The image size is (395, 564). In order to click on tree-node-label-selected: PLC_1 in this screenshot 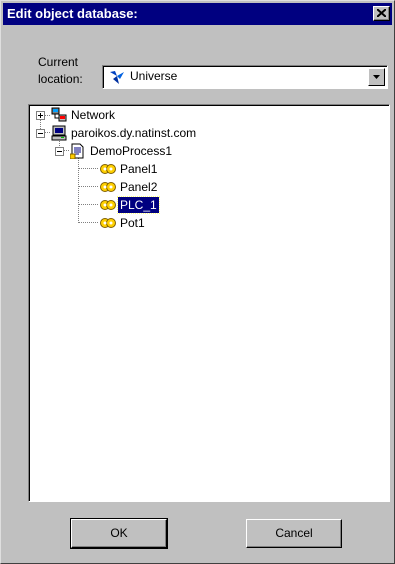, I will do `click(138, 205)`.